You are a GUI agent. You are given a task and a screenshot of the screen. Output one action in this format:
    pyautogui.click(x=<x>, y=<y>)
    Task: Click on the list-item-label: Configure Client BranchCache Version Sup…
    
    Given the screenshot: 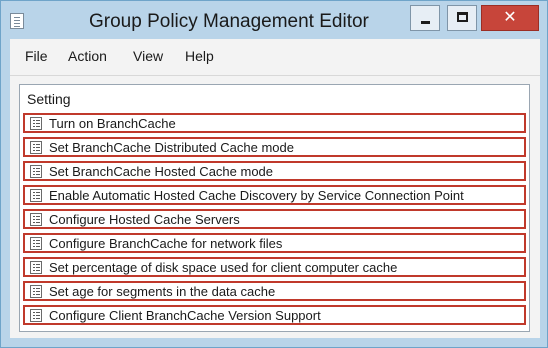 What is the action you would take?
    pyautogui.click(x=185, y=315)
    